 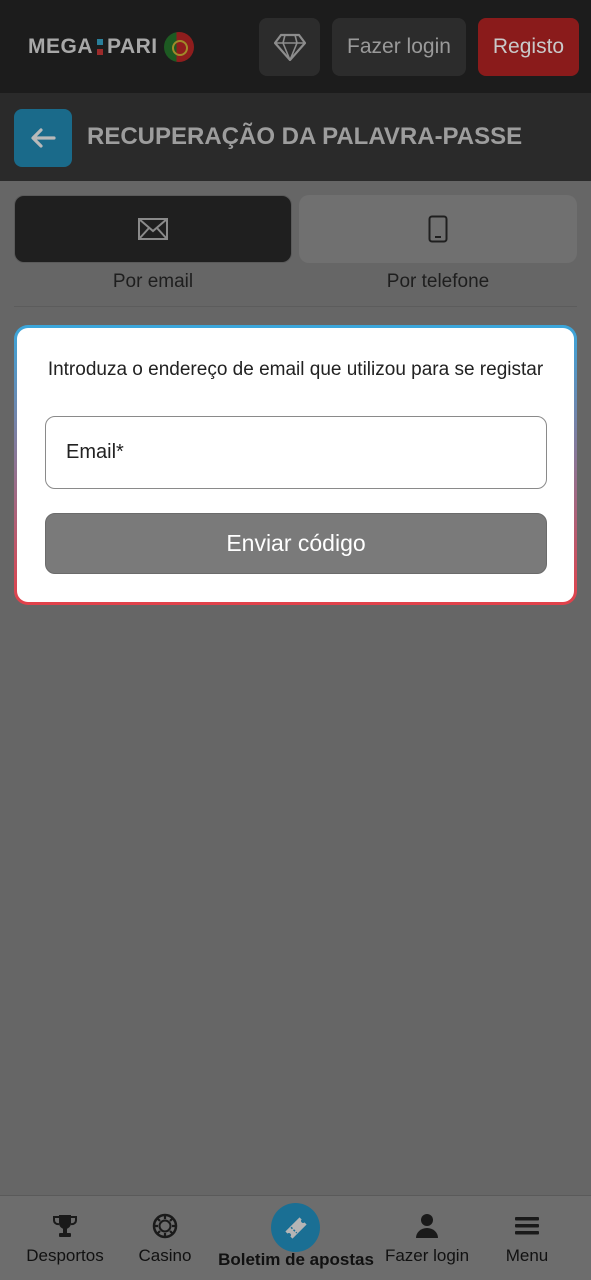 I want to click on tab-by-phone, so click(x=438, y=229).